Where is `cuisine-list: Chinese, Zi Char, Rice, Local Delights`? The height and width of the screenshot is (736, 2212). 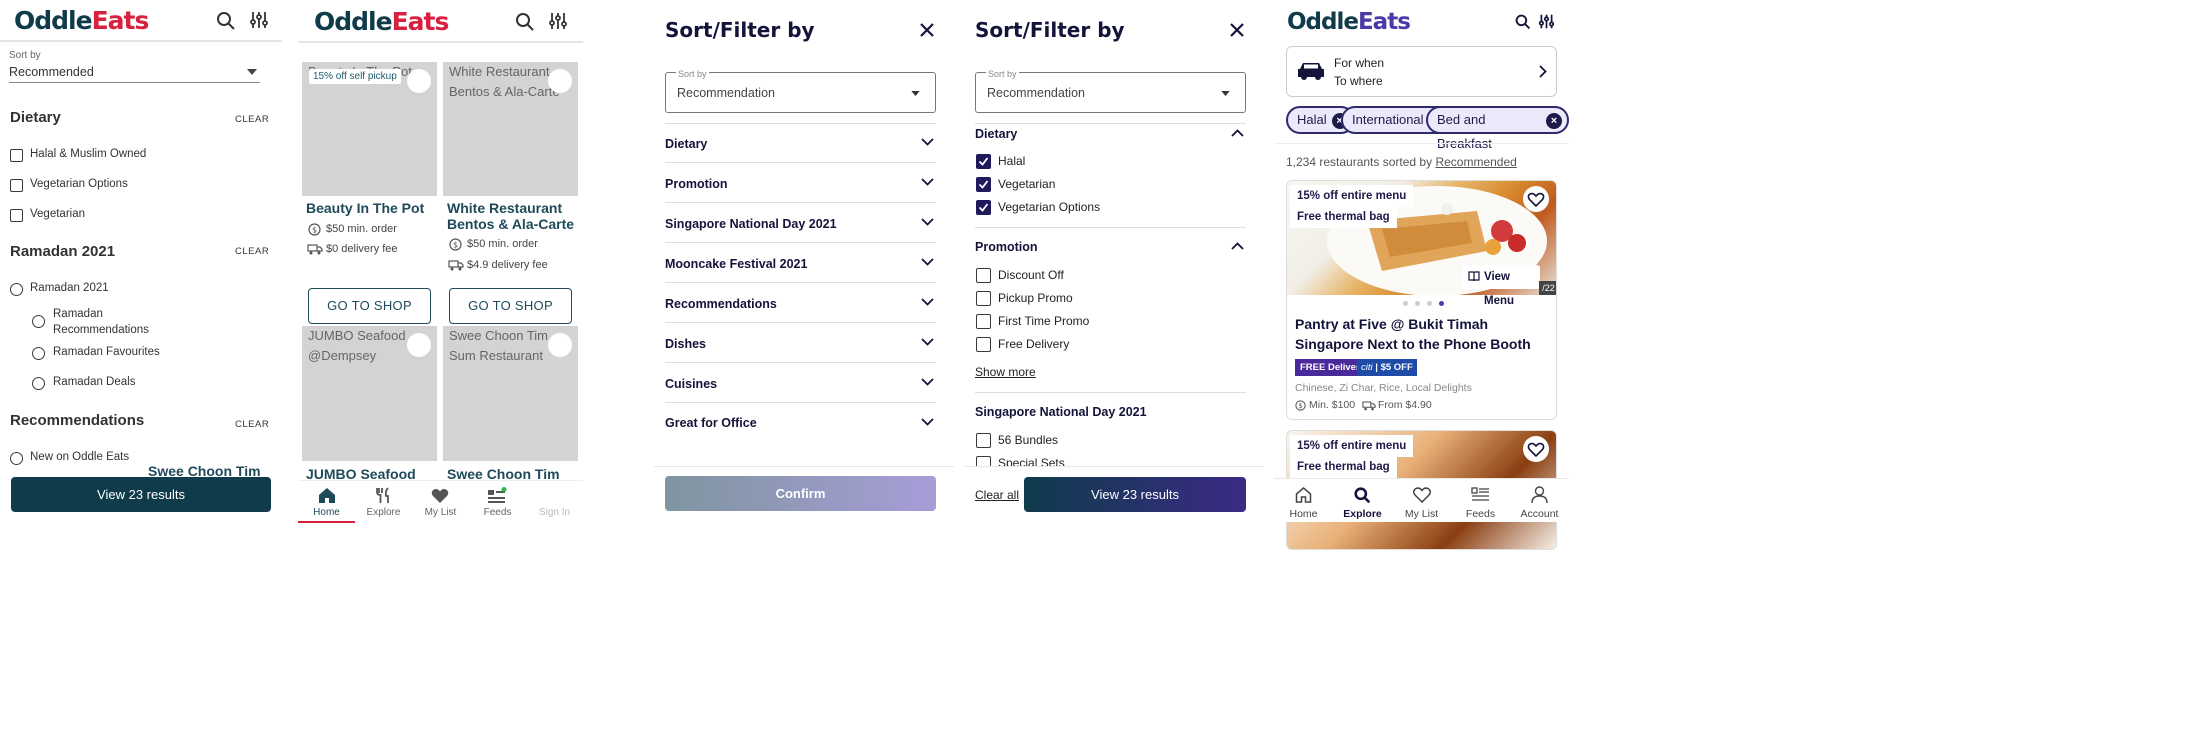 cuisine-list: Chinese, Zi Char, Rice, Local Delights is located at coordinates (1383, 388).